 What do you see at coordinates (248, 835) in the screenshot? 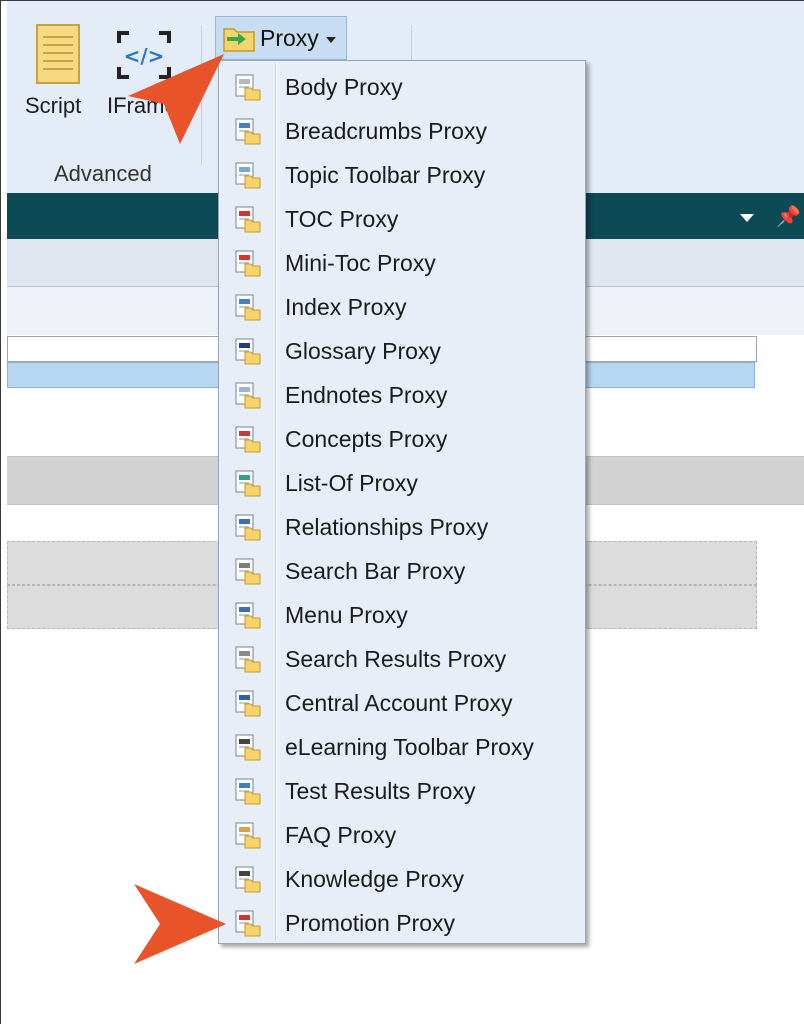
I see `faq-proxy-icon` at bounding box center [248, 835].